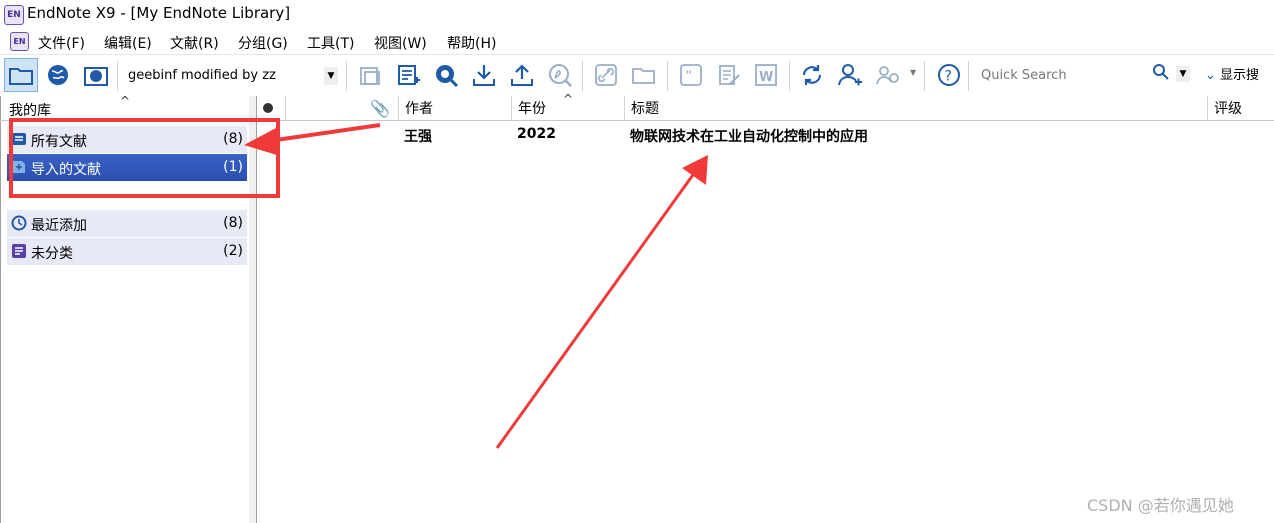 The image size is (1274, 523). What do you see at coordinates (128, 43) in the screenshot?
I see `menu-edit: 编辑(E)` at bounding box center [128, 43].